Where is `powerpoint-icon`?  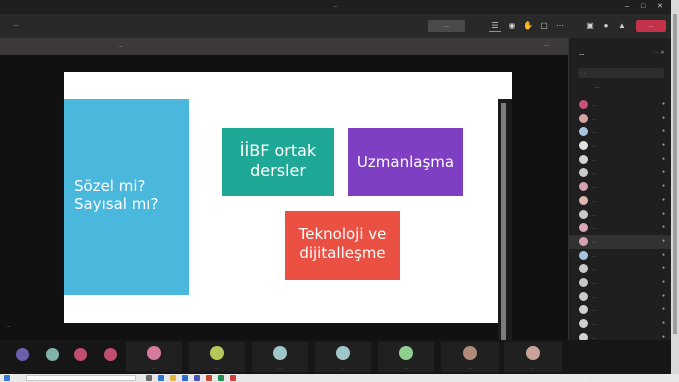
powerpoint-icon is located at coordinates (209, 378).